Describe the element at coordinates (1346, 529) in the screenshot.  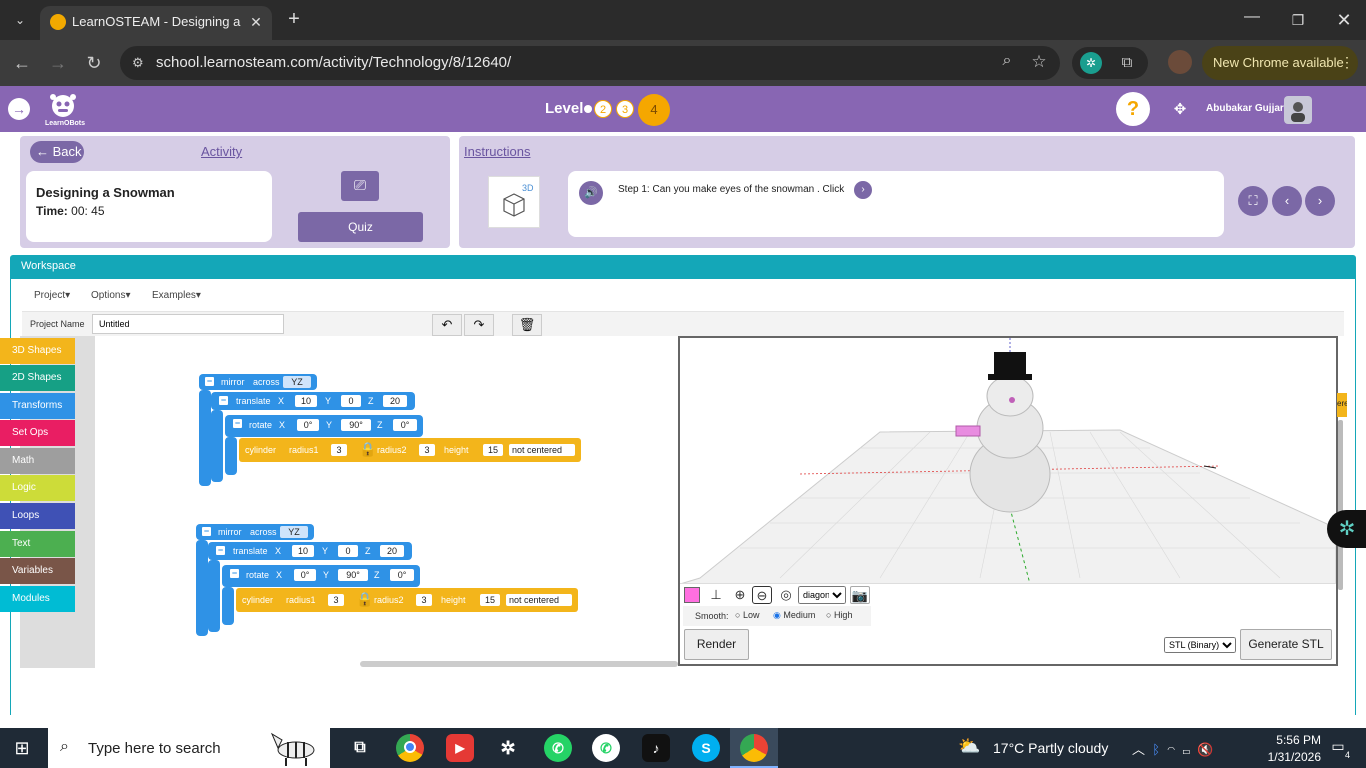
I see `ai-assistant-icon: ✲` at that location.